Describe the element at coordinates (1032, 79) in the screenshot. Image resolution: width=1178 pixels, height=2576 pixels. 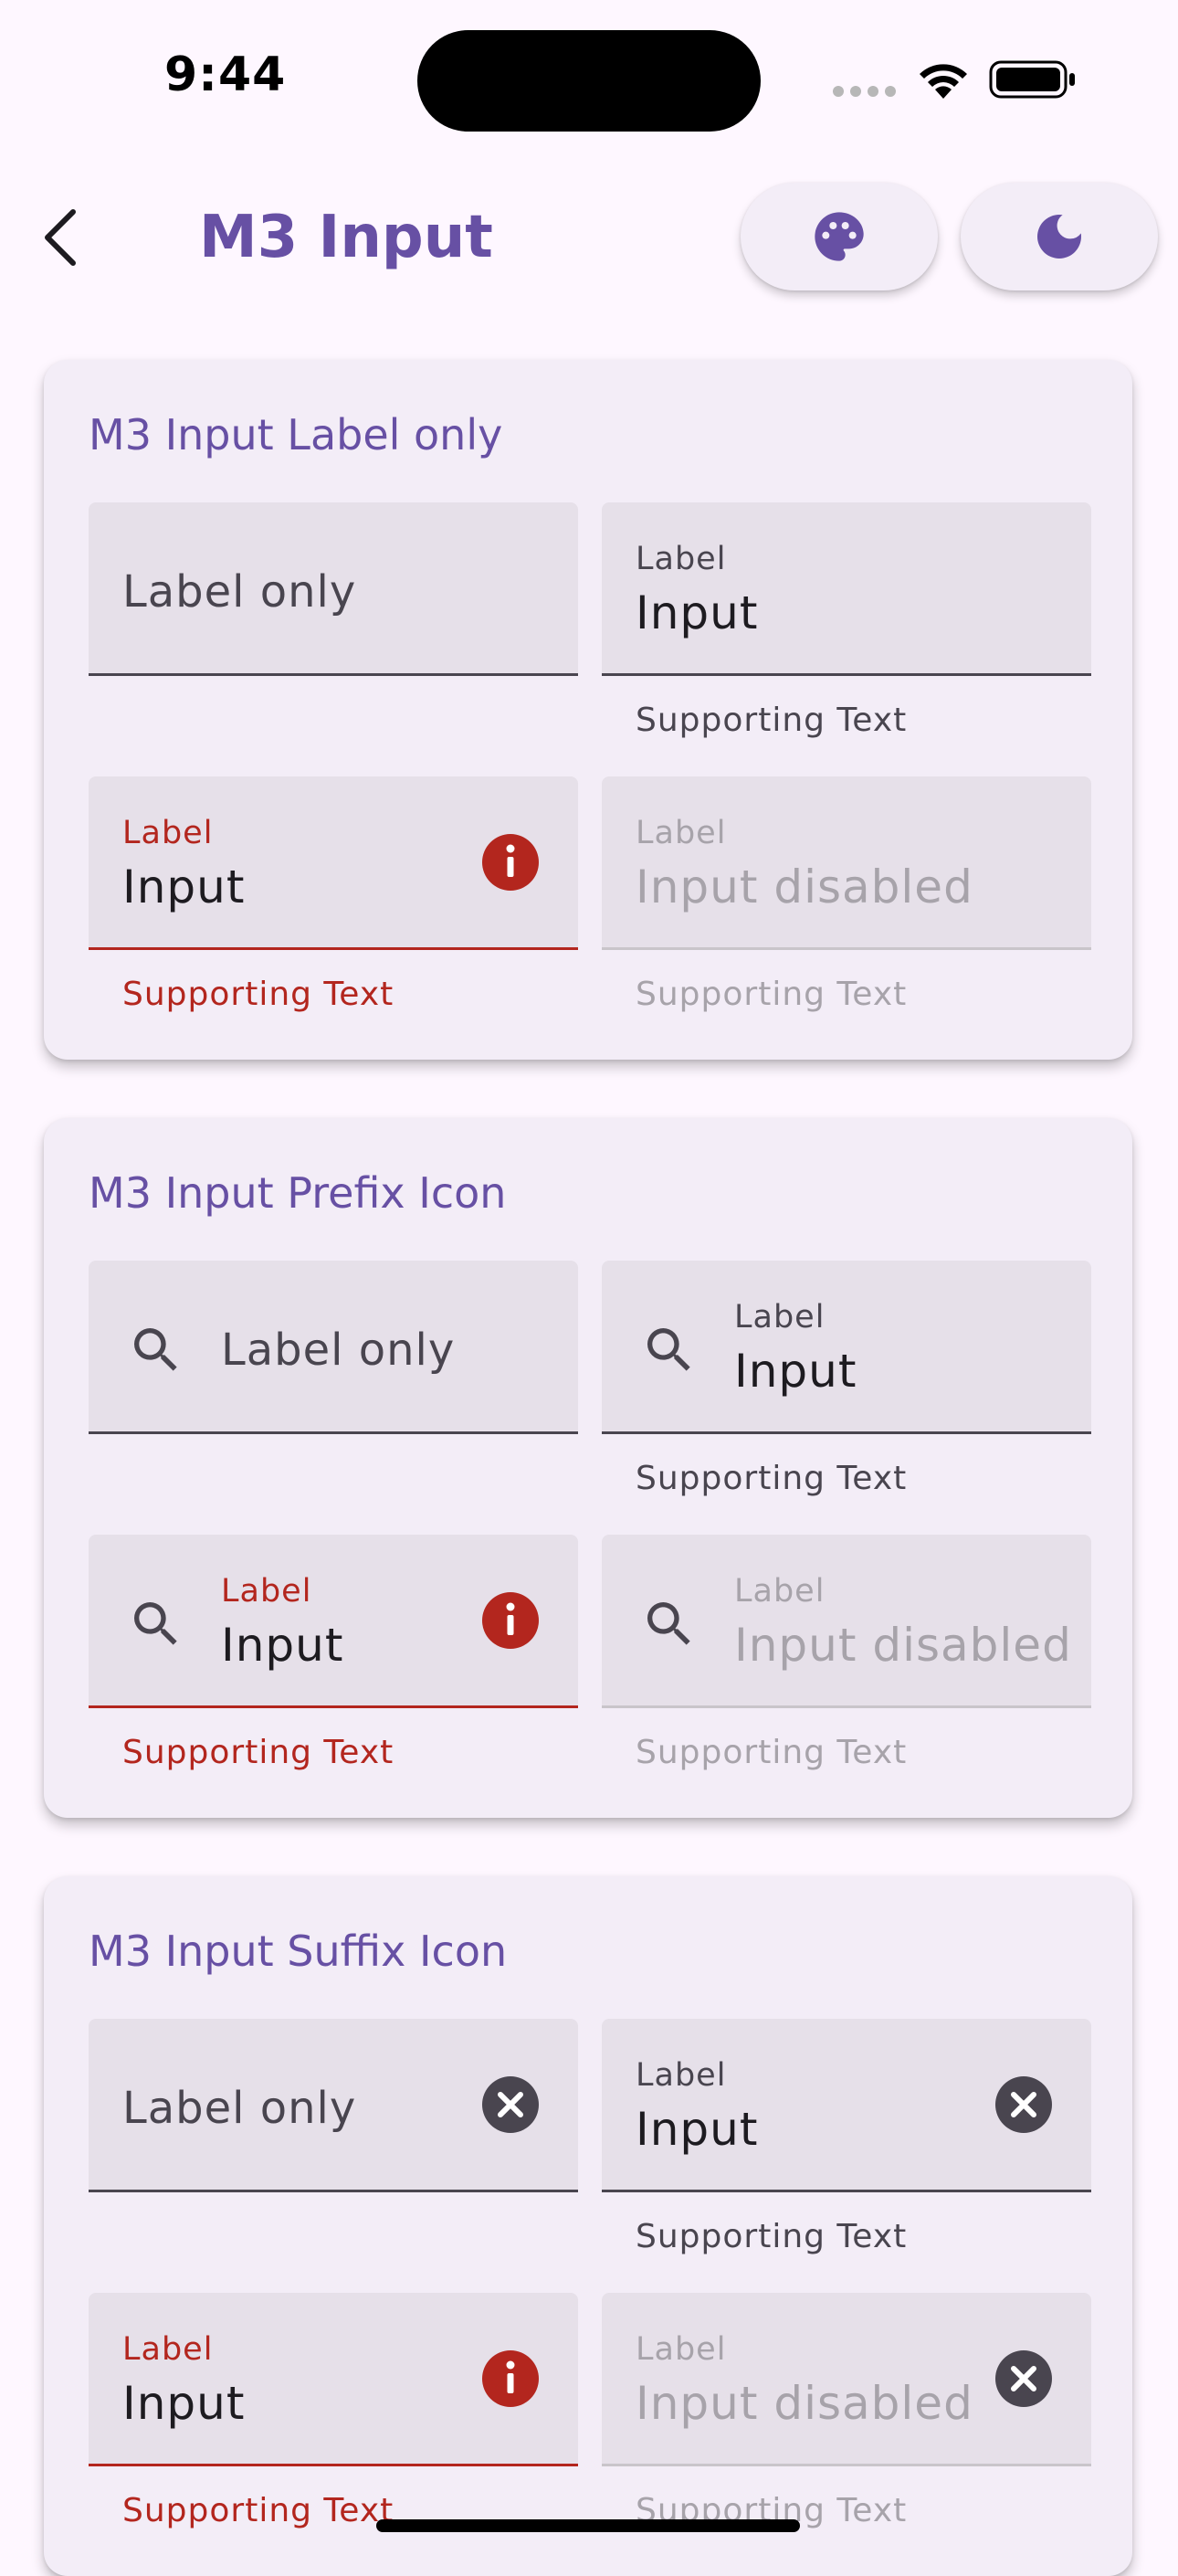
I see `battery-icon` at that location.